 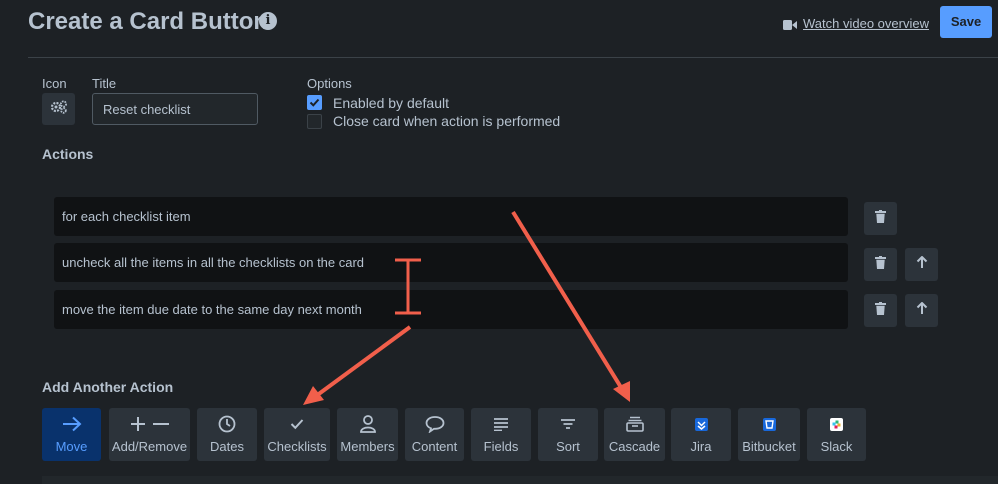 I want to click on annotation-arrow-to-cascade, so click(x=570, y=306).